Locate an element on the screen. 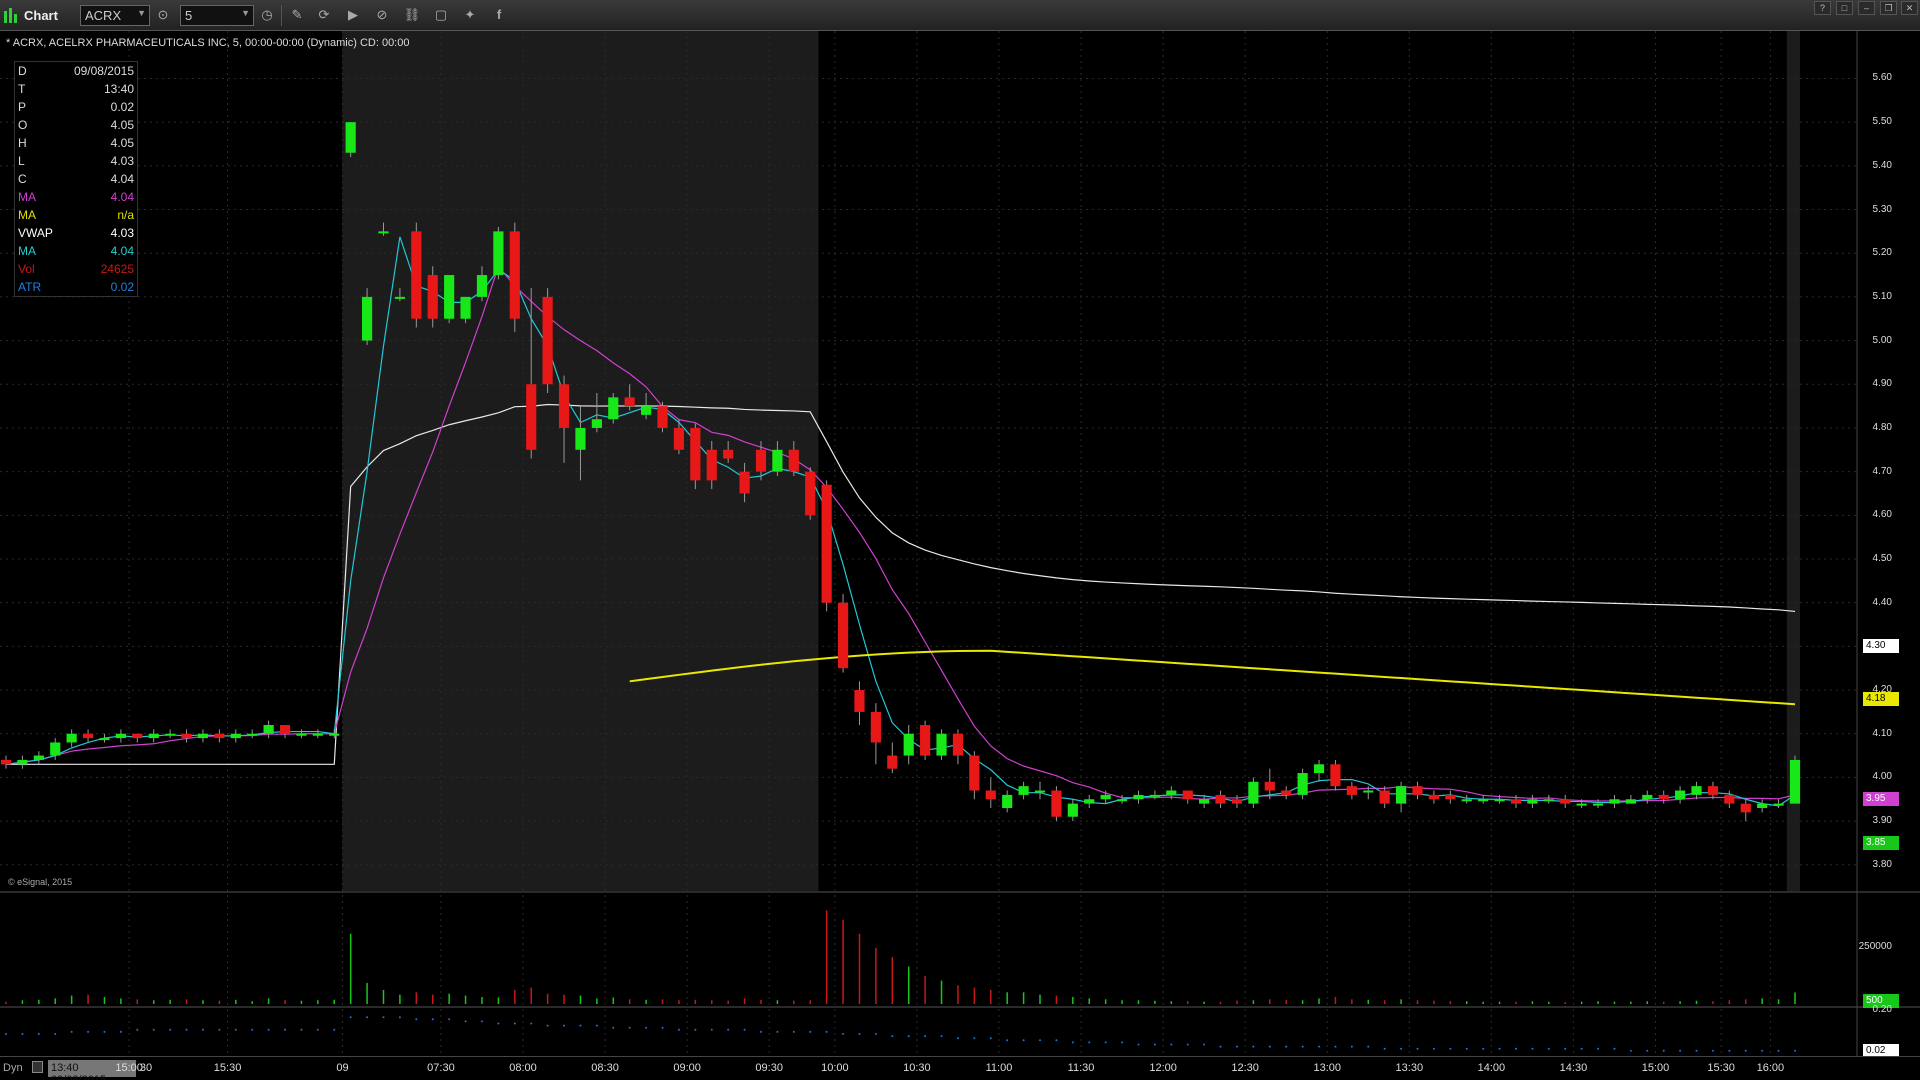  price-label: 5.00 is located at coordinates (1882, 340).